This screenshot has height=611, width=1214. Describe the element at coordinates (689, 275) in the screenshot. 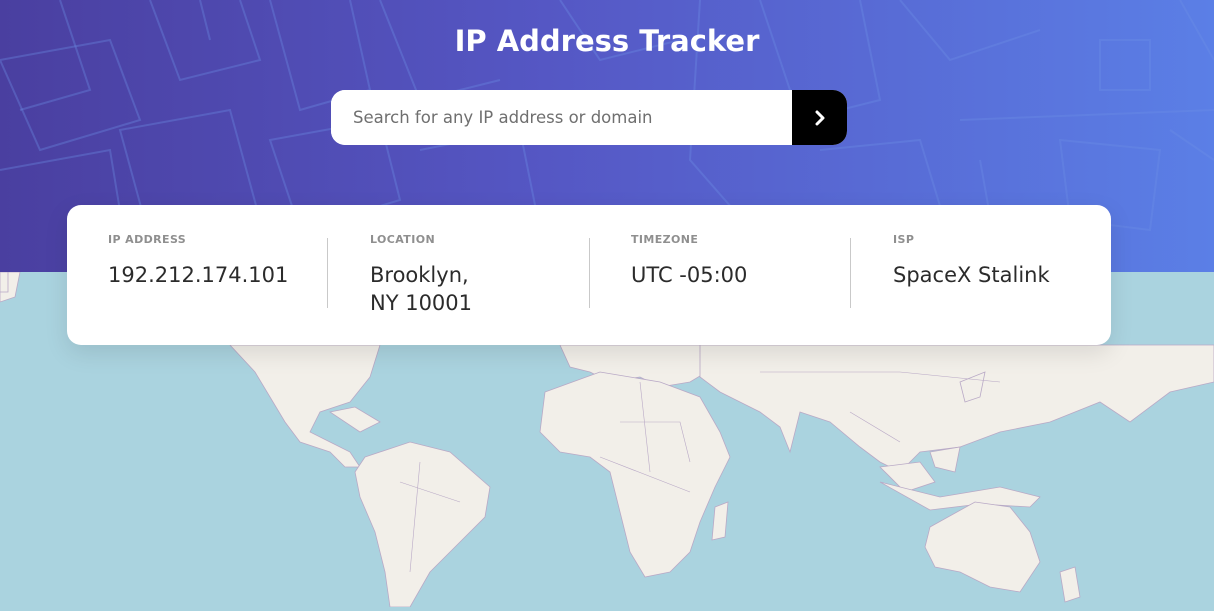

I see `timezone-value: UTC -05:00` at that location.